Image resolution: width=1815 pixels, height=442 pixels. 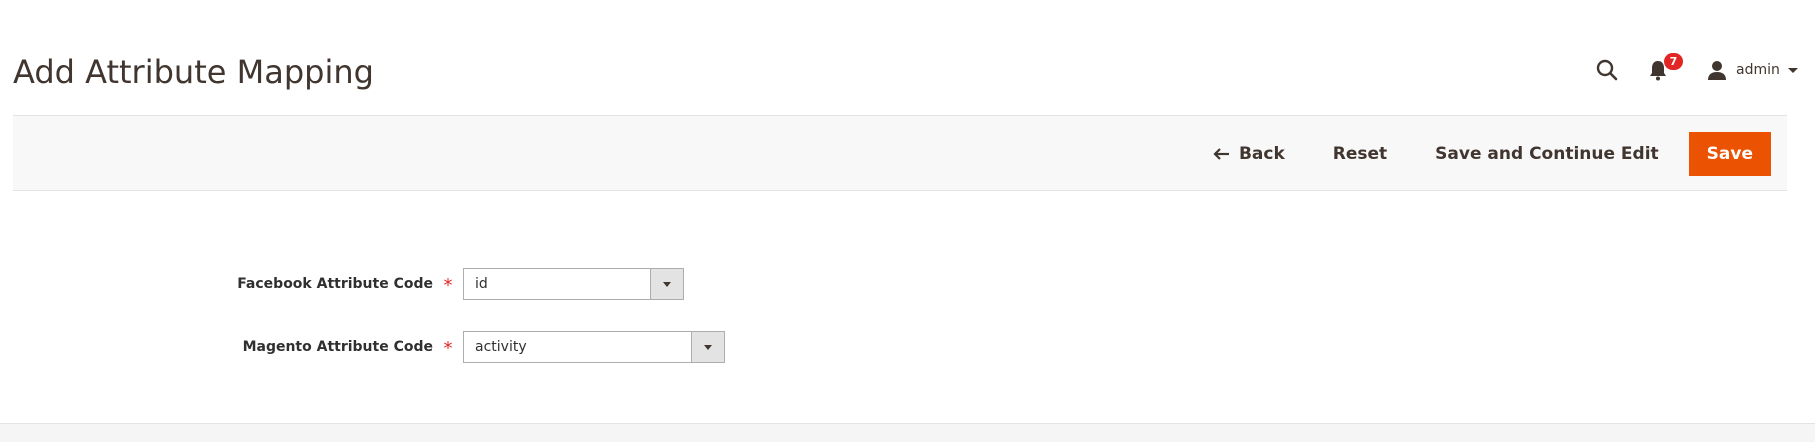 What do you see at coordinates (1717, 70) in the screenshot?
I see `user-icon` at bounding box center [1717, 70].